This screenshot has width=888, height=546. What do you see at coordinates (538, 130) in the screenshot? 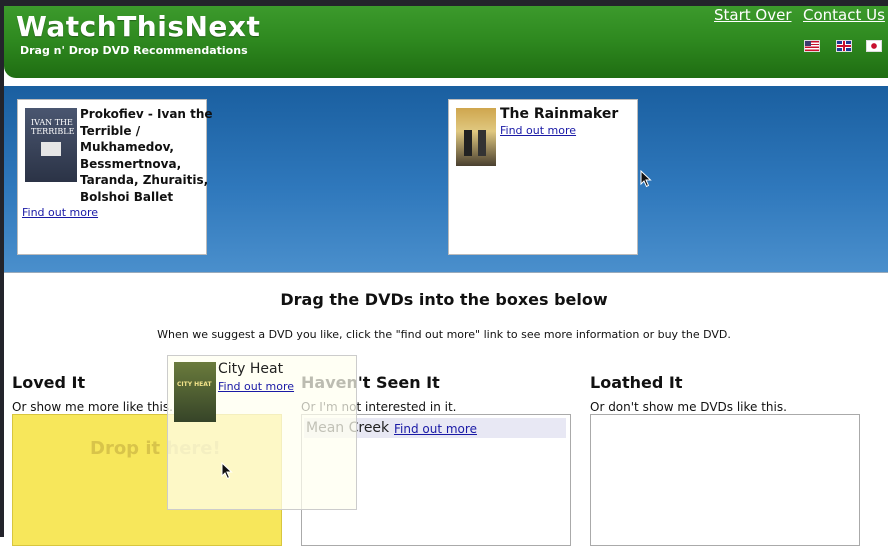
I see `find-out-more-link-rainmaker: Find out more` at bounding box center [538, 130].